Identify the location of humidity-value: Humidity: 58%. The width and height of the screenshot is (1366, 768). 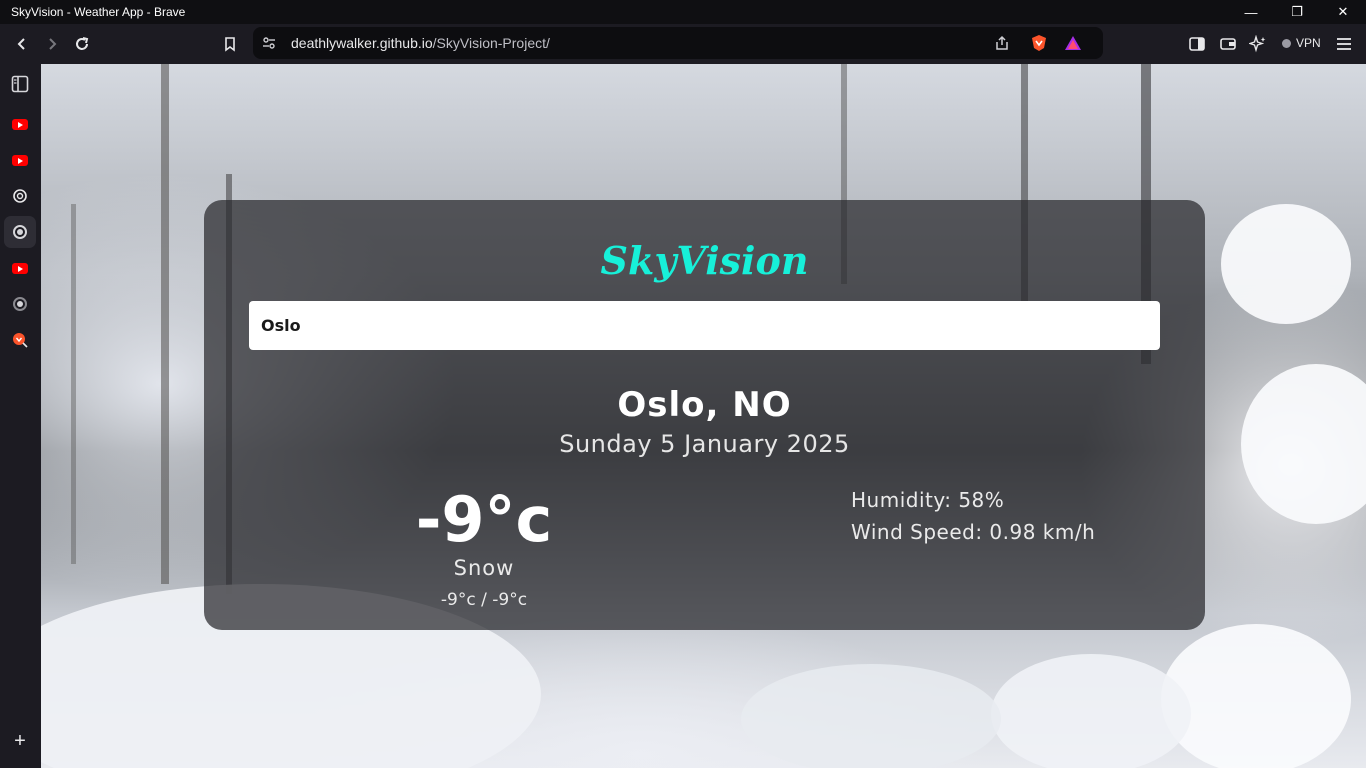
(928, 500).